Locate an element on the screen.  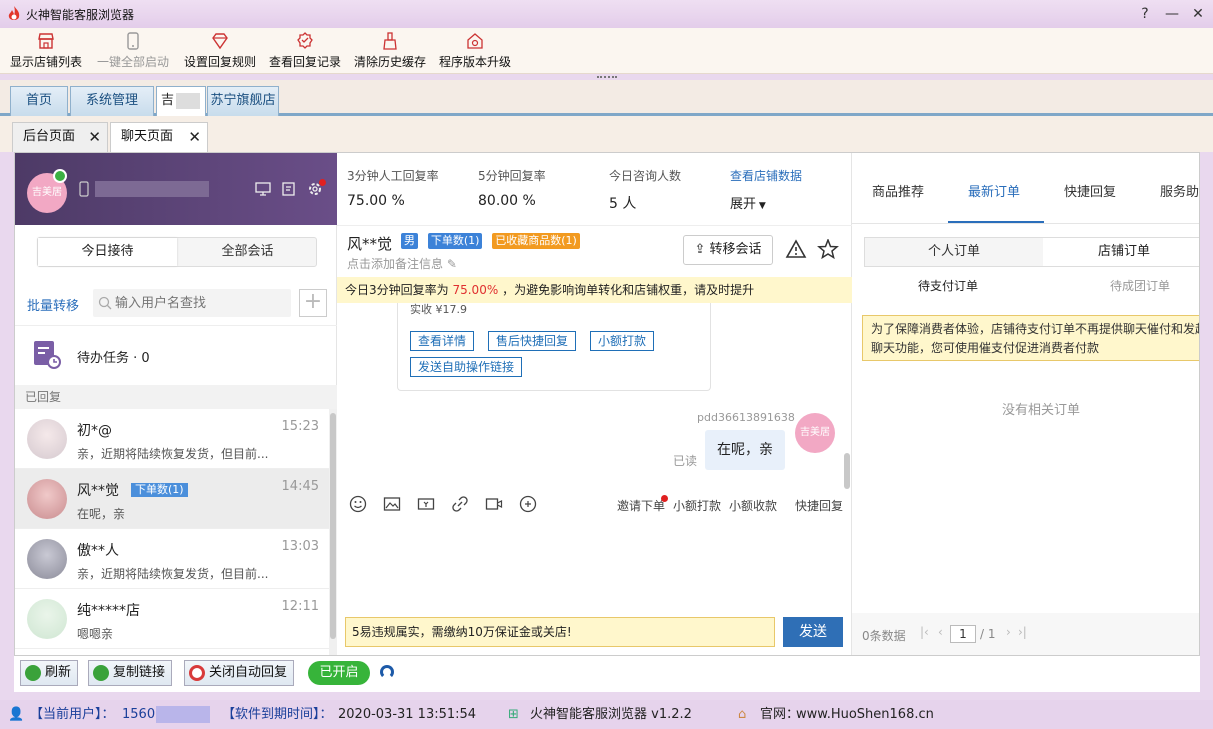
image-icon is located at coordinates (392, 504).